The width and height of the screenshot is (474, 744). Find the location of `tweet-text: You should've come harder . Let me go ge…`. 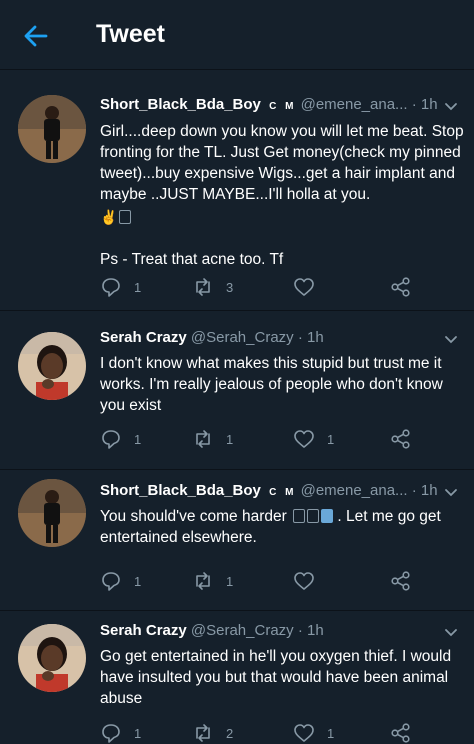

tweet-text: You should've come harder . Let me go ge… is located at coordinates (282, 527).